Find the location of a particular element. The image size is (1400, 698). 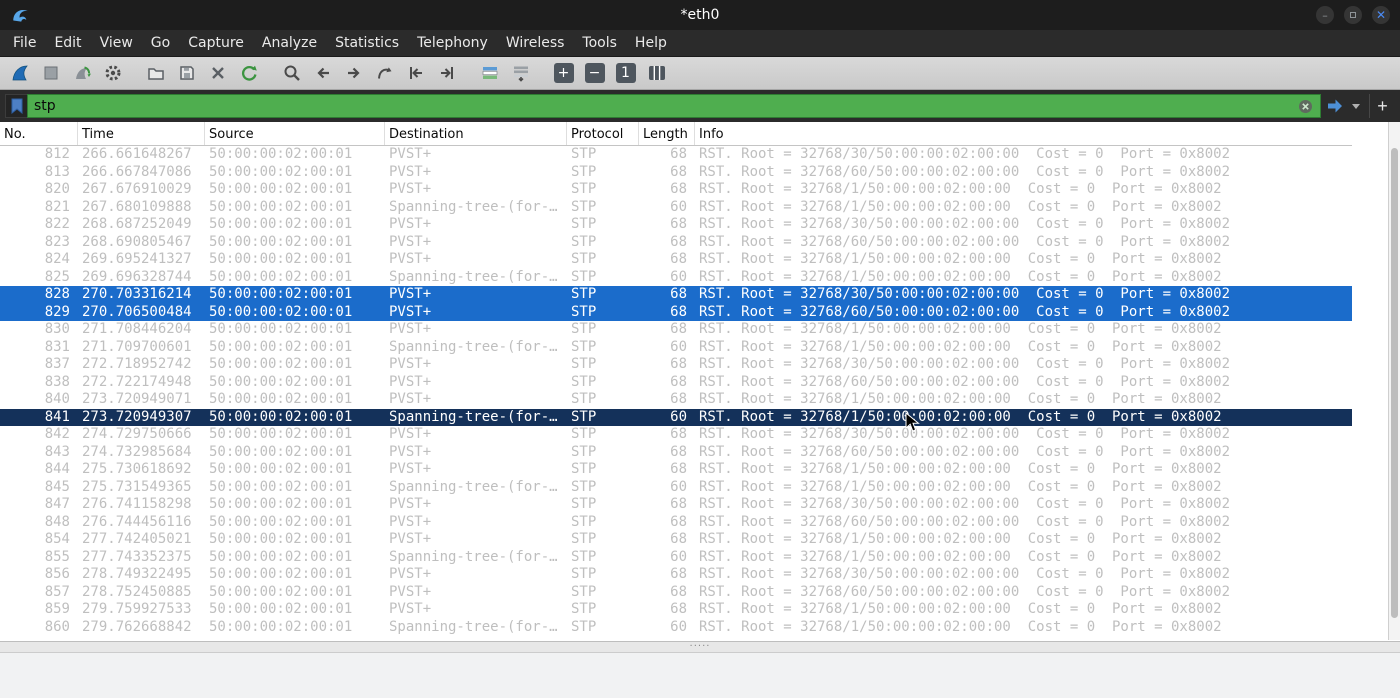

scrollbar-thumb is located at coordinates (1394, 383).